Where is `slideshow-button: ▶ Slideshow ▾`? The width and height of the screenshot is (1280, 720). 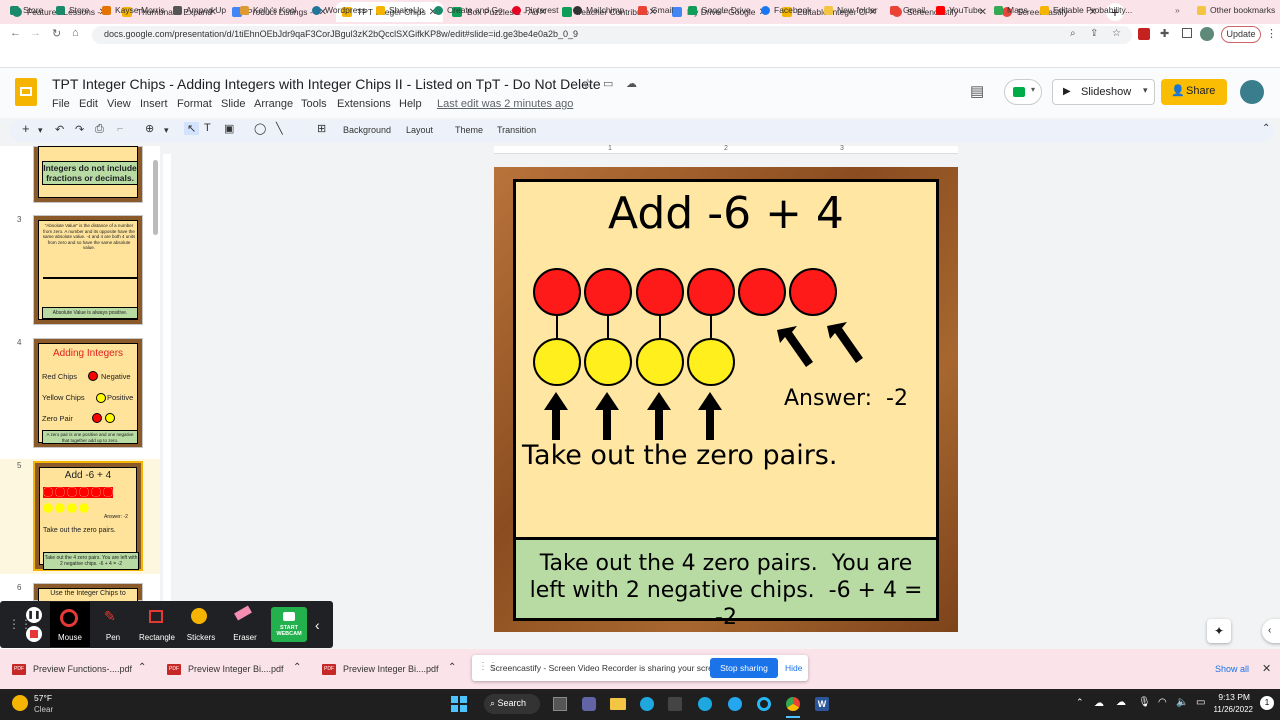
slideshow-button: ▶ Slideshow ▾ is located at coordinates (1103, 92).